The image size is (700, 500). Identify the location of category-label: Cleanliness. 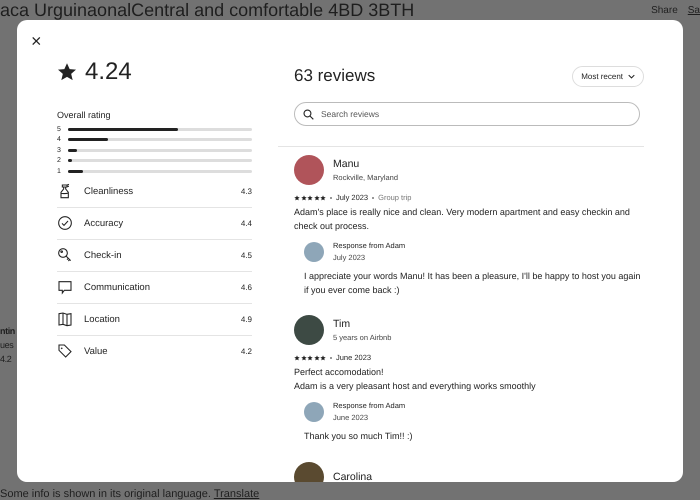
(109, 191).